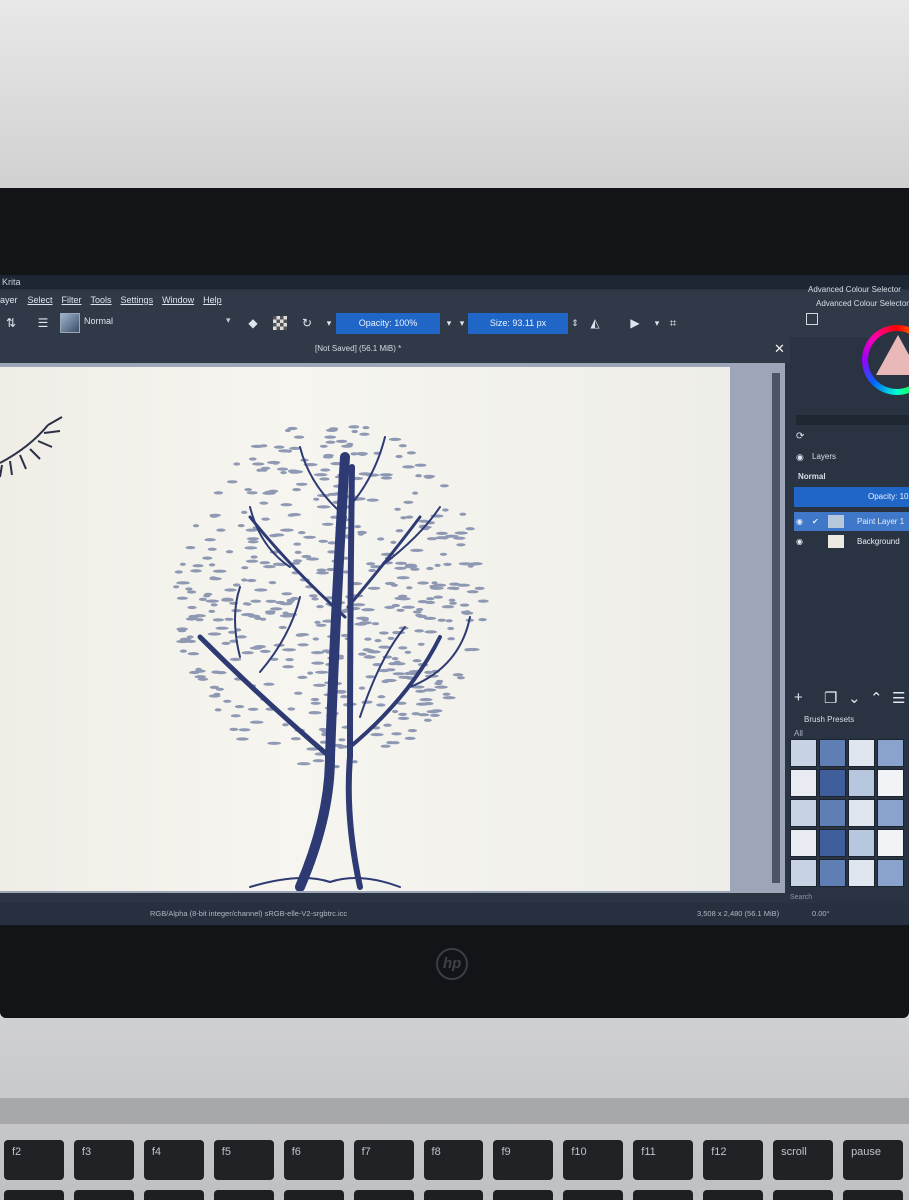  I want to click on wrap-around-icon: ⌗, so click(673, 323).